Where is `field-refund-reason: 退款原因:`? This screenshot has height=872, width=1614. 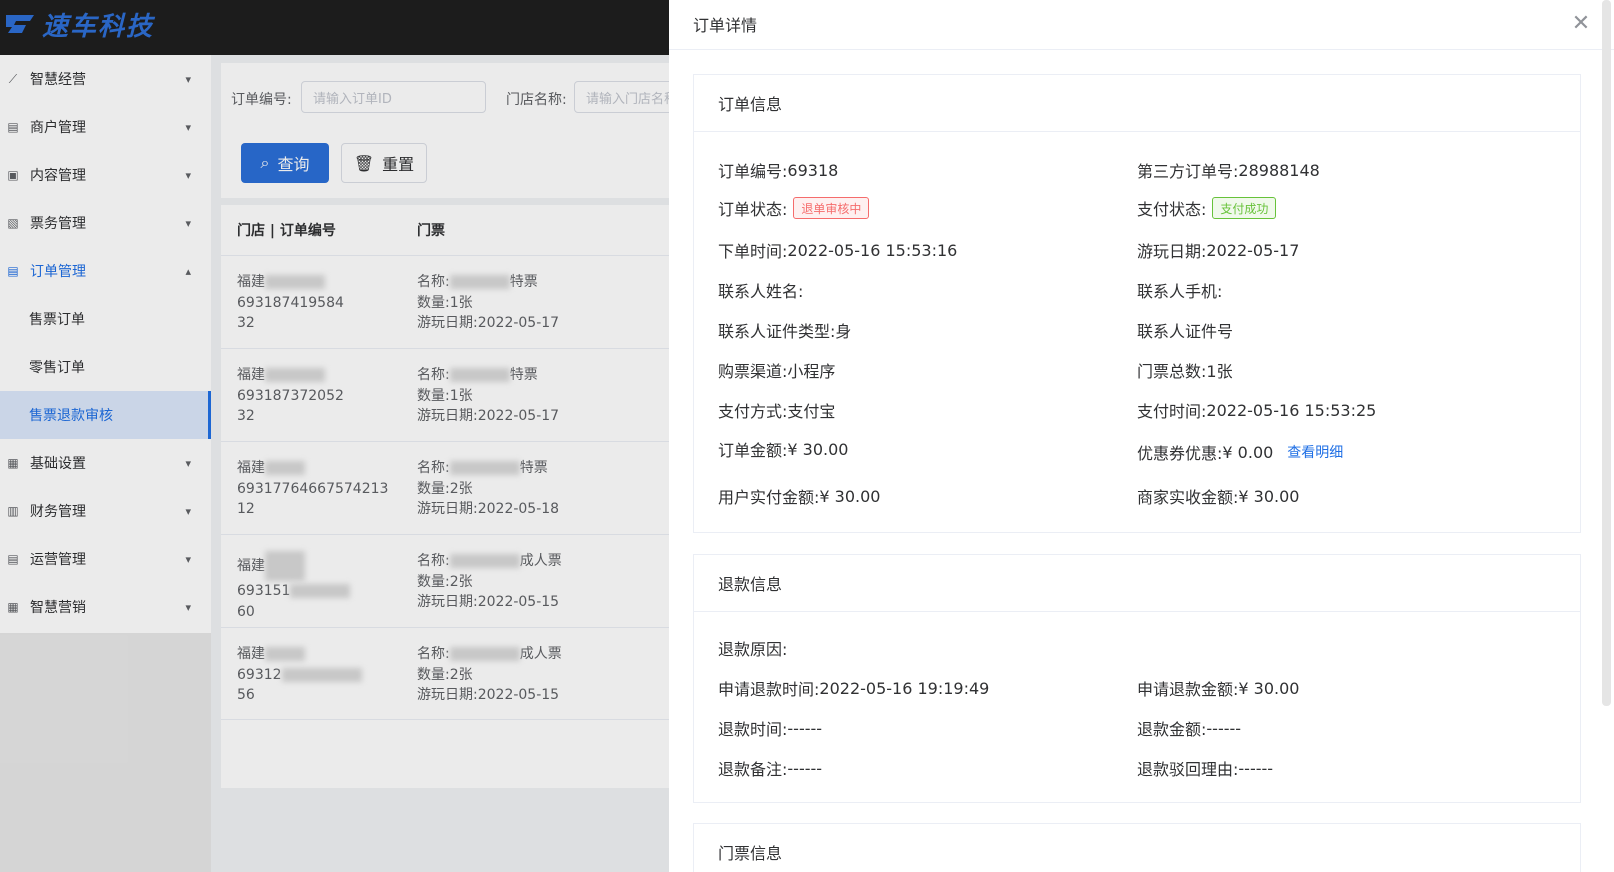 field-refund-reason: 退款原因: is located at coordinates (753, 649).